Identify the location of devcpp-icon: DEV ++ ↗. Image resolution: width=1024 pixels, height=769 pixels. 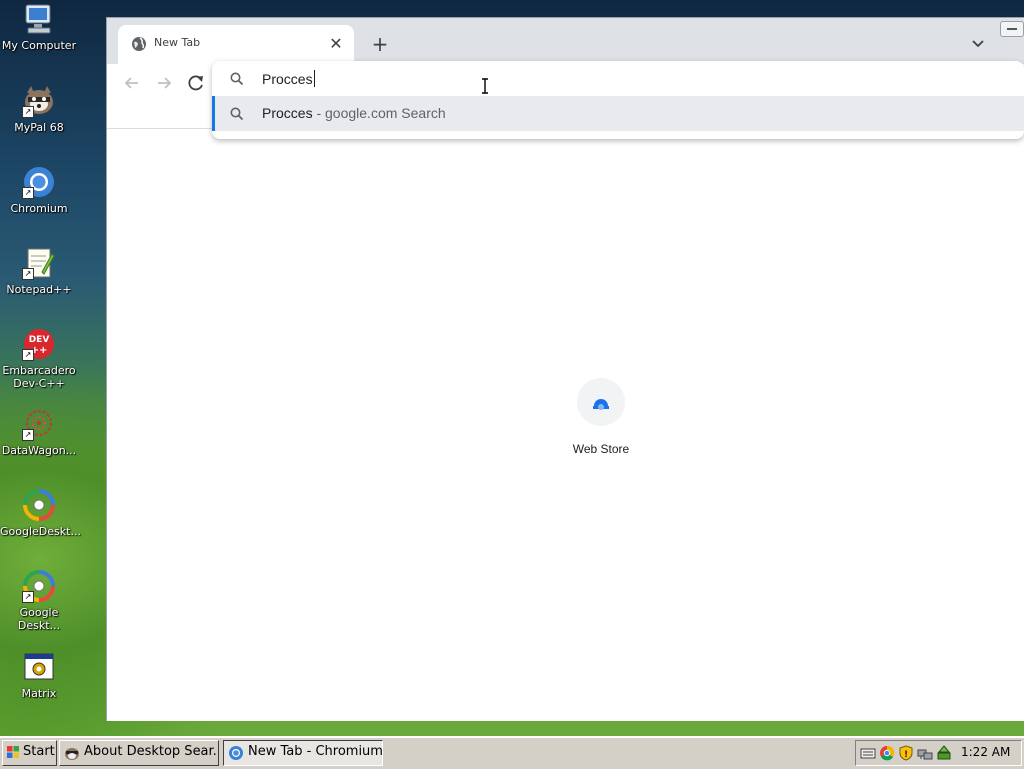
(39, 344).